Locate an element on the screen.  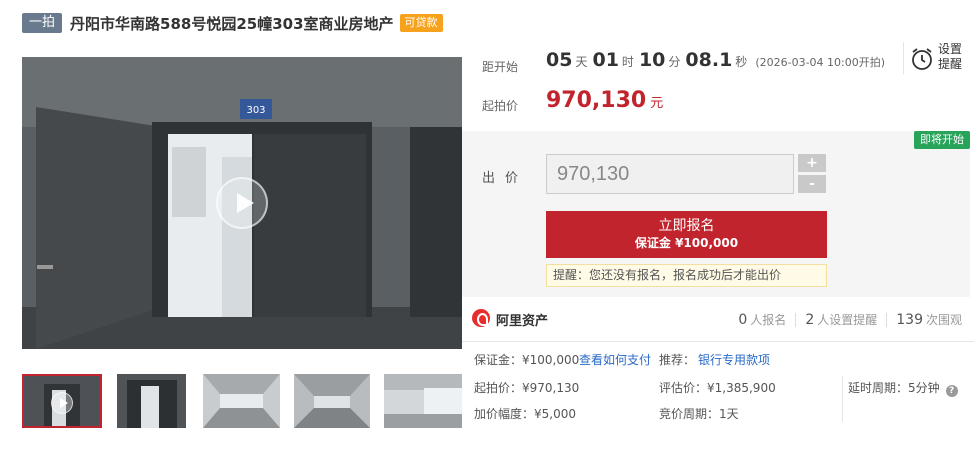
countdown-days: 05 is located at coordinates (559, 60).